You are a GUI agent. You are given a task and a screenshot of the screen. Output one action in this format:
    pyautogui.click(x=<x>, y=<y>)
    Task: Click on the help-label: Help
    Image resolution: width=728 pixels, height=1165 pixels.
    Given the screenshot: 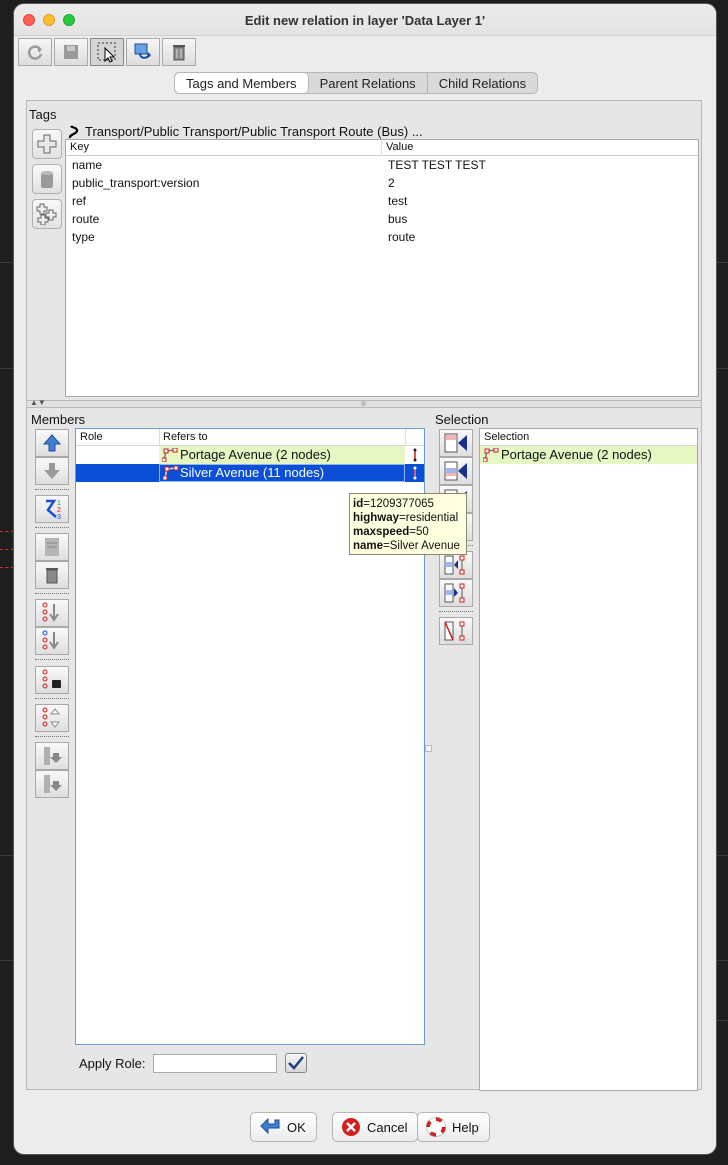 What is the action you would take?
    pyautogui.click(x=465, y=1127)
    